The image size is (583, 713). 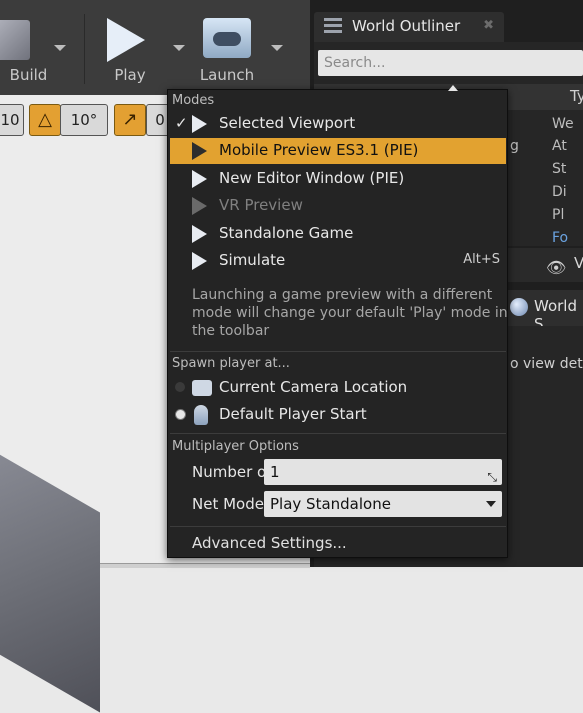 I want to click on standalone-play-icon, so click(x=199, y=234).